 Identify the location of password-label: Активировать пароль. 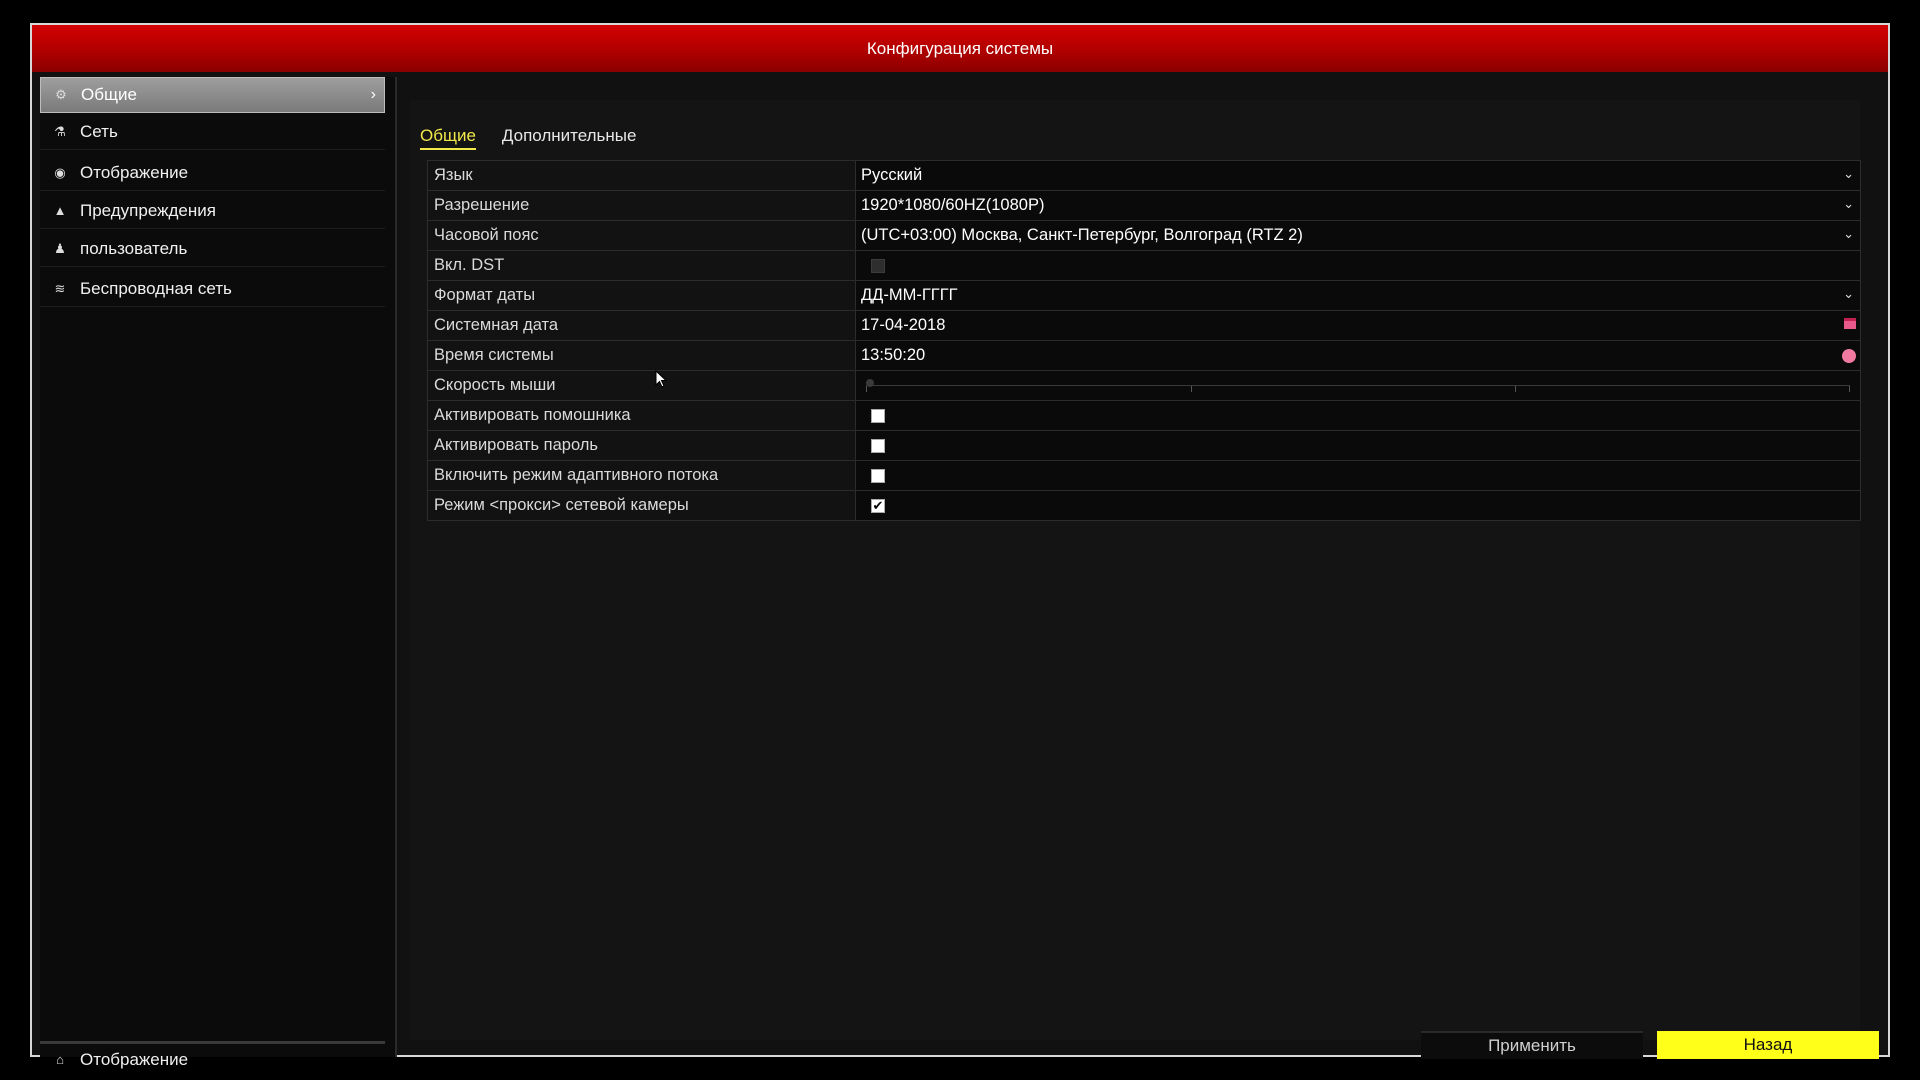
(642, 445).